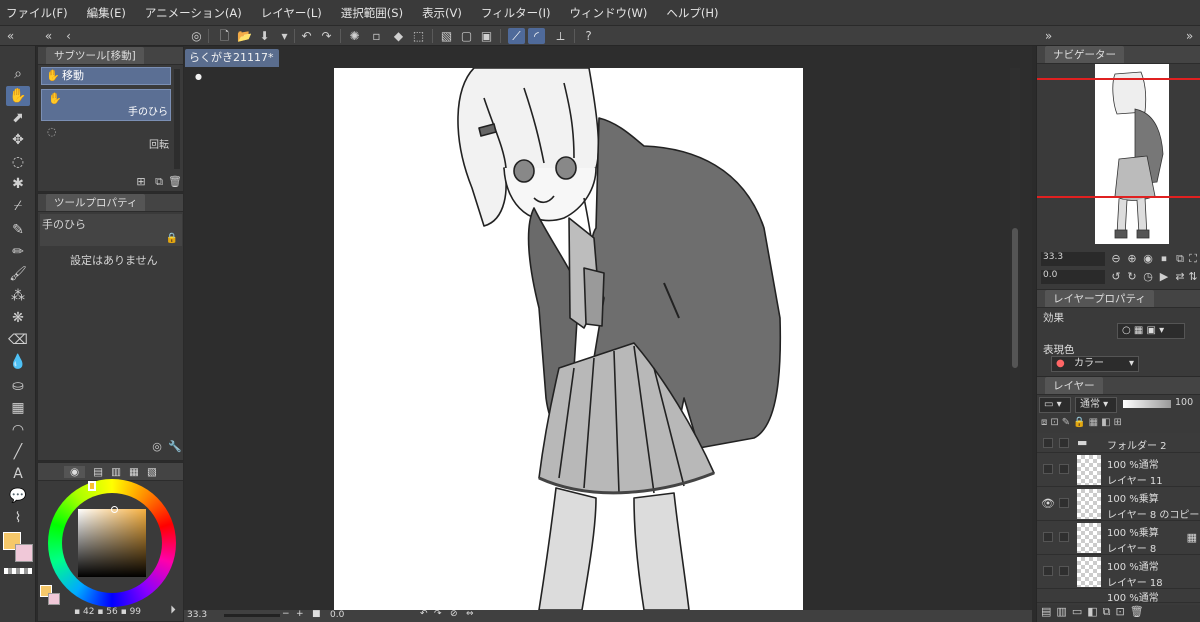 The width and height of the screenshot is (1200, 622). What do you see at coordinates (1079, 611) in the screenshot?
I see `new-folder-icon: ▭` at bounding box center [1079, 611].